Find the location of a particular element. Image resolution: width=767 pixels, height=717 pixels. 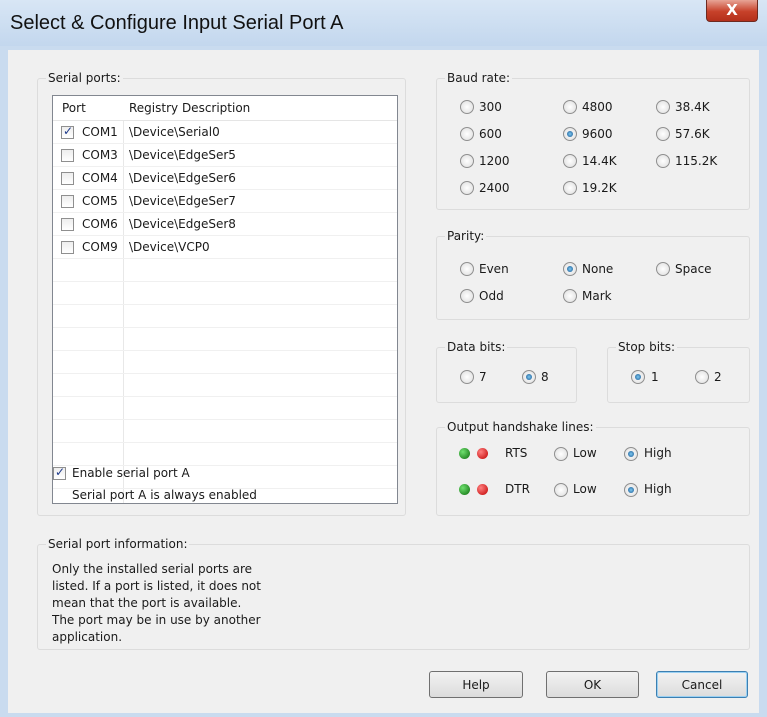

port-description: \Device\Serial0 is located at coordinates (174, 132).